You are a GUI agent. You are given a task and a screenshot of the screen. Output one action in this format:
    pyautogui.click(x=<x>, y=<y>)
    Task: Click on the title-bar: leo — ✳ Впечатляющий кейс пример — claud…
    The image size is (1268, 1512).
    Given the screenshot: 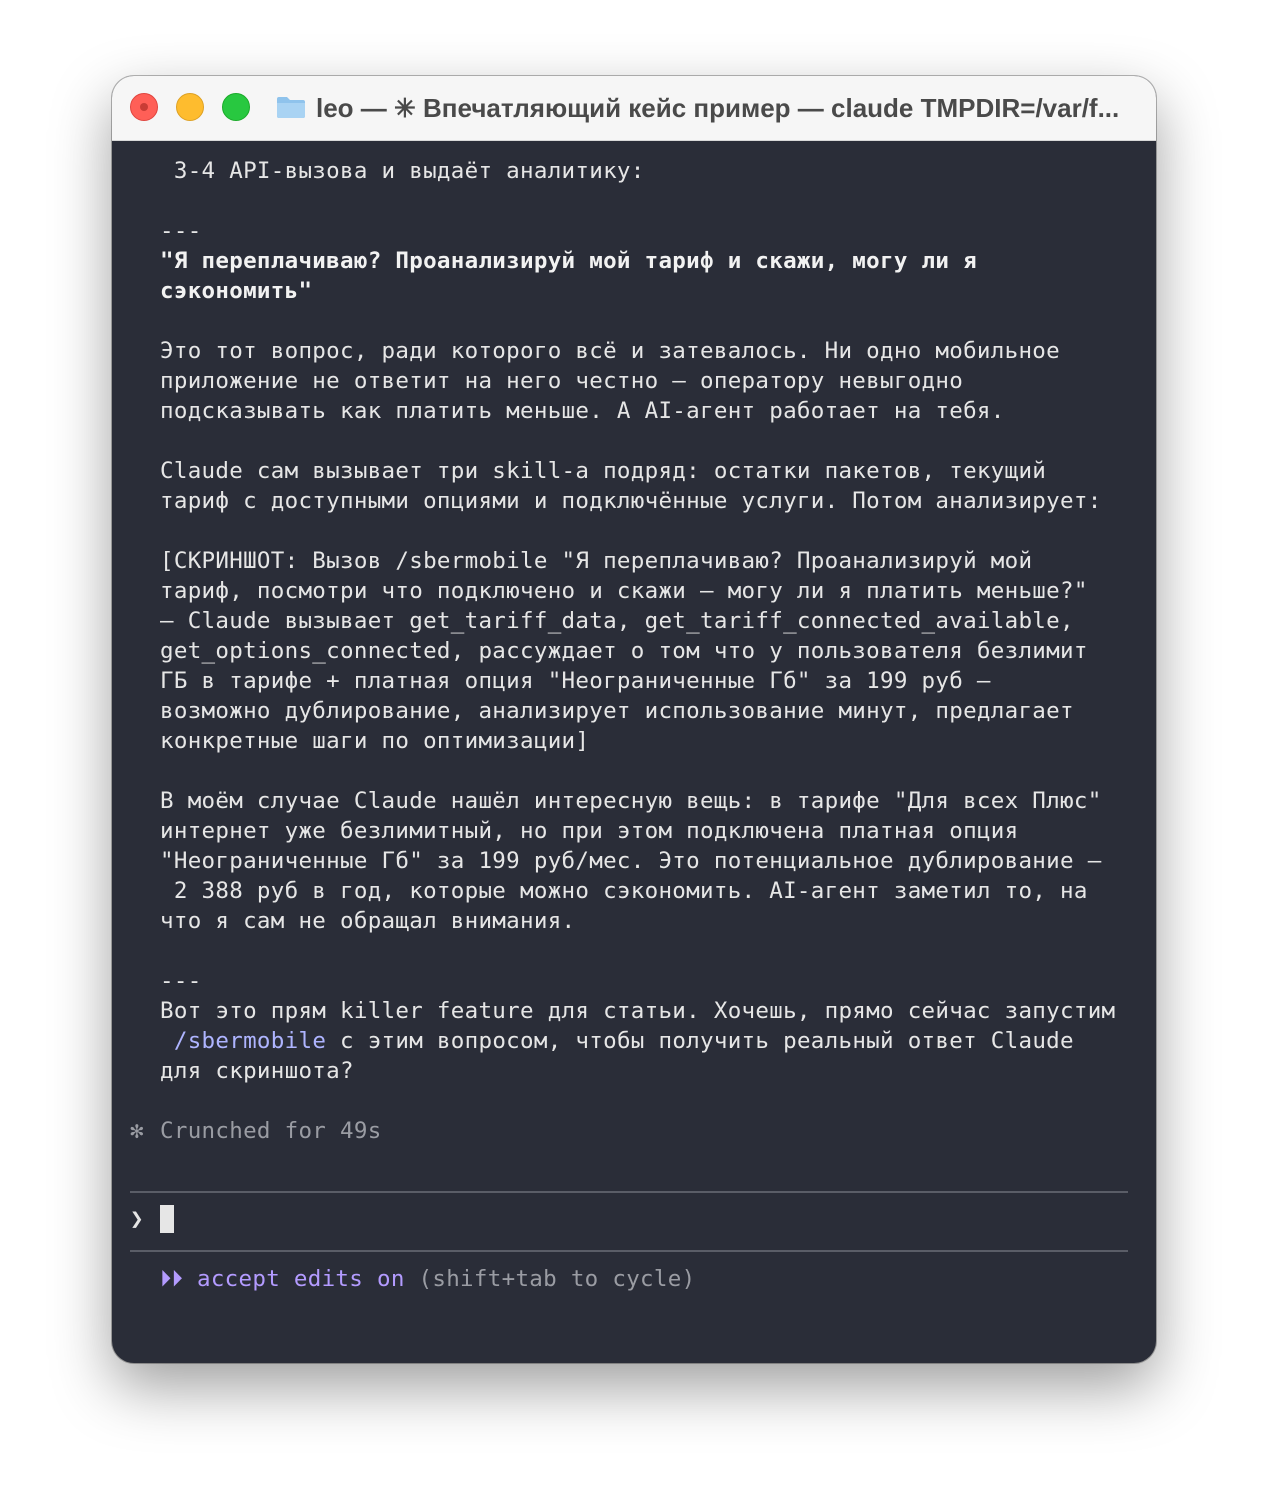 What is the action you would take?
    pyautogui.click(x=634, y=108)
    